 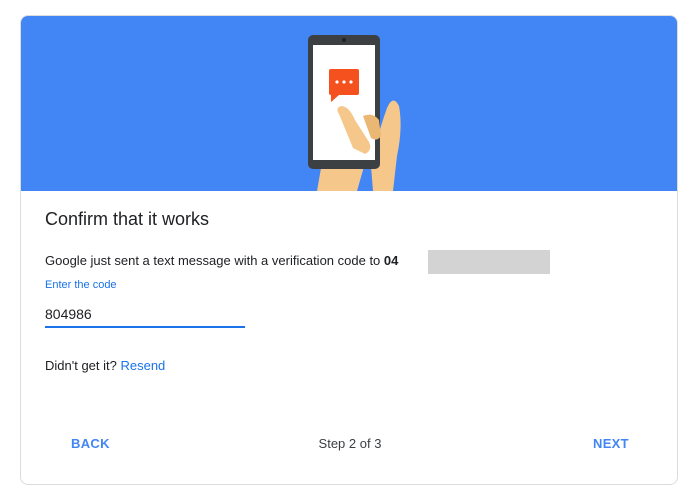 I want to click on dialog-title: Confirm that it works, so click(x=127, y=219).